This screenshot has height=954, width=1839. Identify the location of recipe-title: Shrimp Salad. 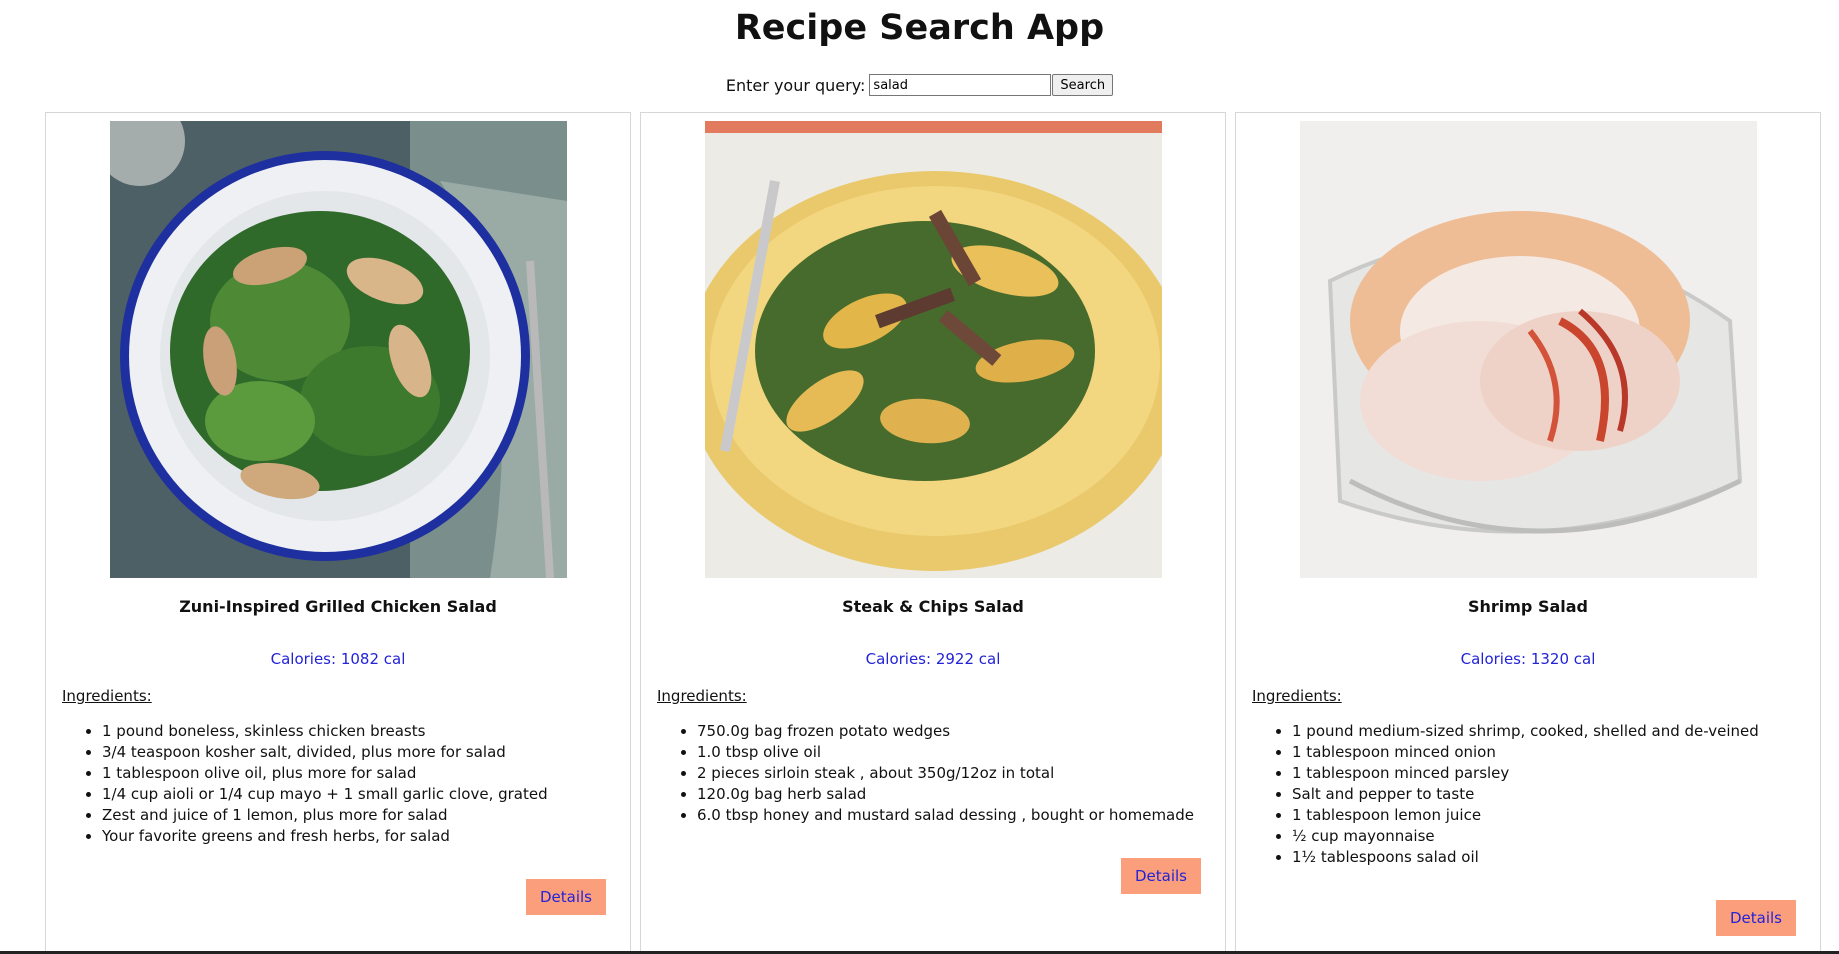
(1528, 606).